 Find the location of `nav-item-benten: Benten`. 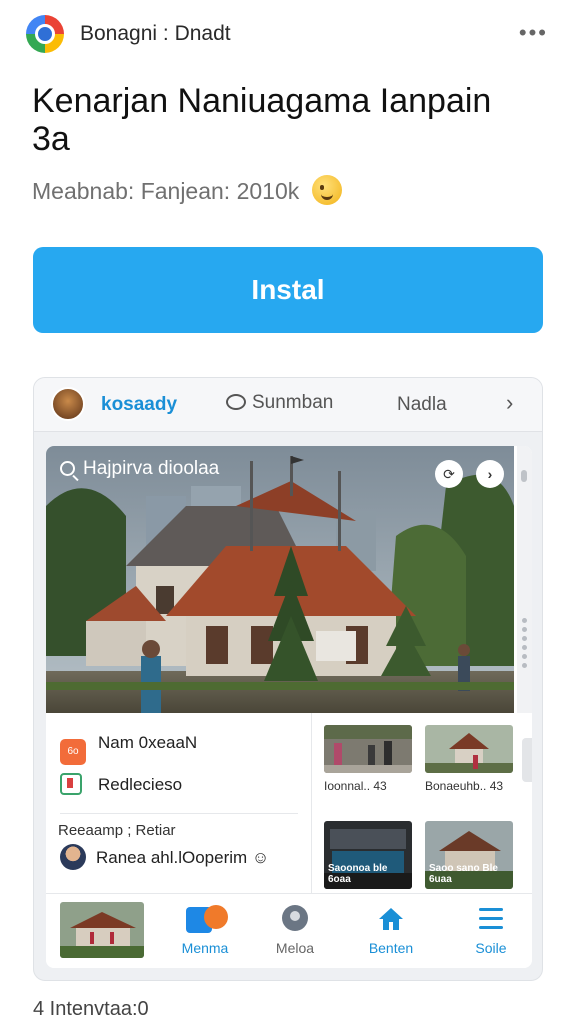

nav-item-benten: Benten is located at coordinates (391, 930).